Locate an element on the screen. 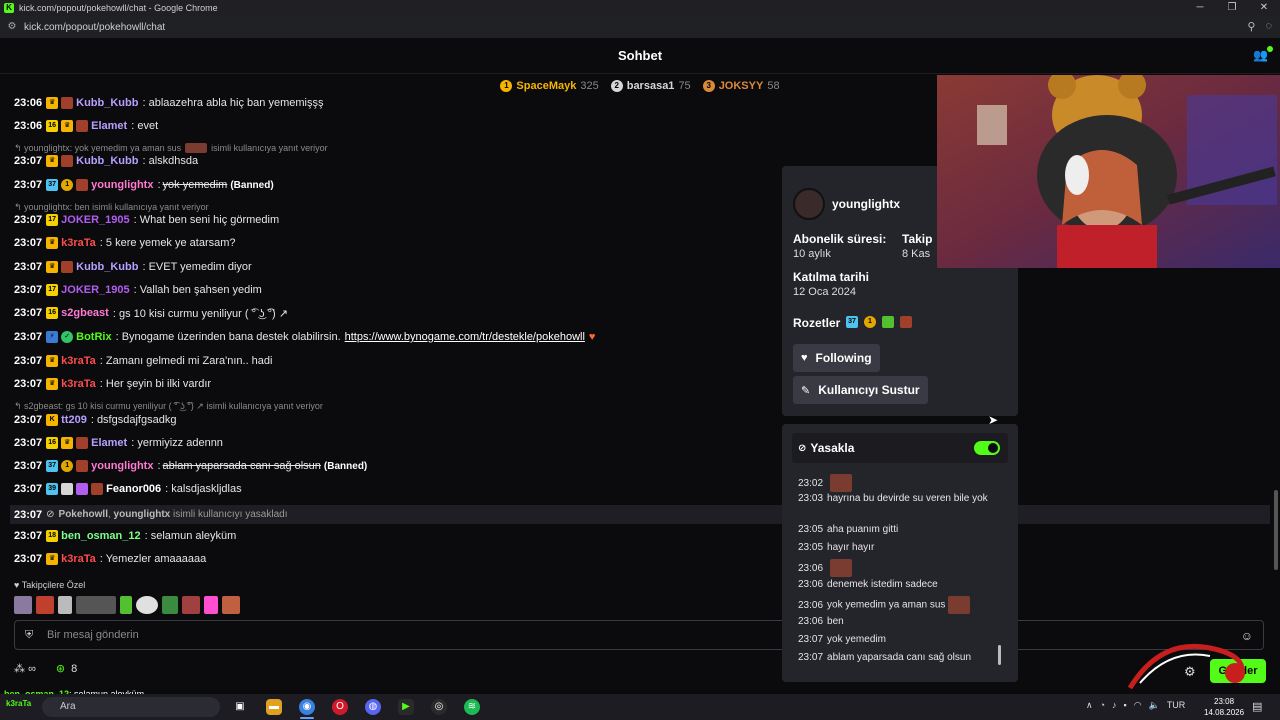 The image size is (1280, 720). spotify-icon: ≋ is located at coordinates (472, 707).